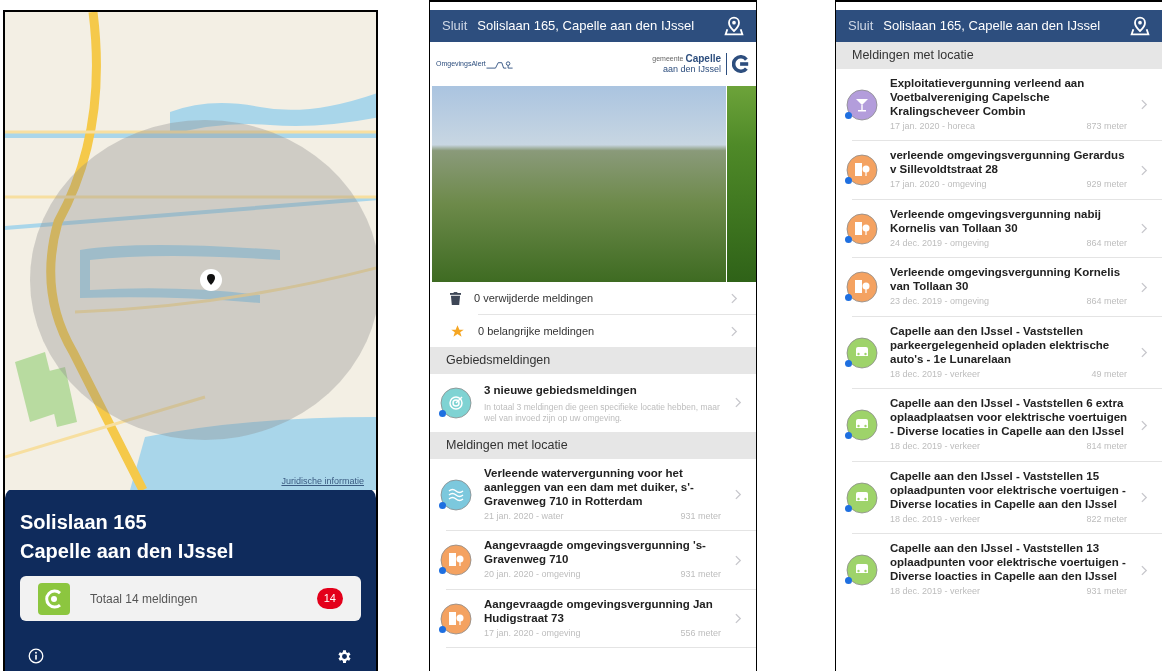 The width and height of the screenshot is (1163, 671). Describe the element at coordinates (344, 656) in the screenshot. I see `settings-icon` at that location.